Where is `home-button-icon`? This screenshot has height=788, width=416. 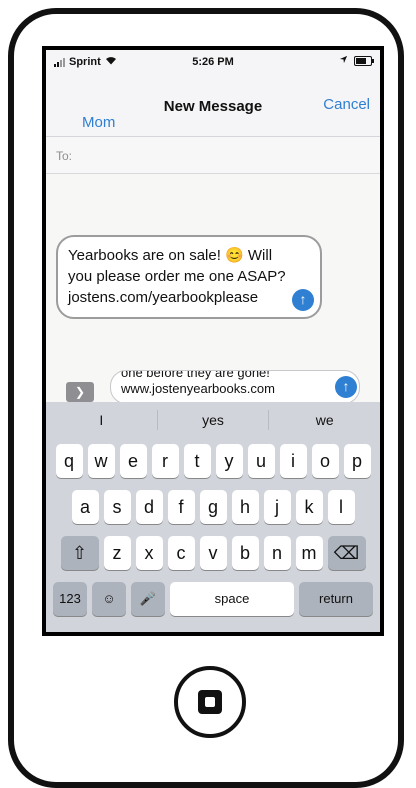 home-button-icon is located at coordinates (210, 702).